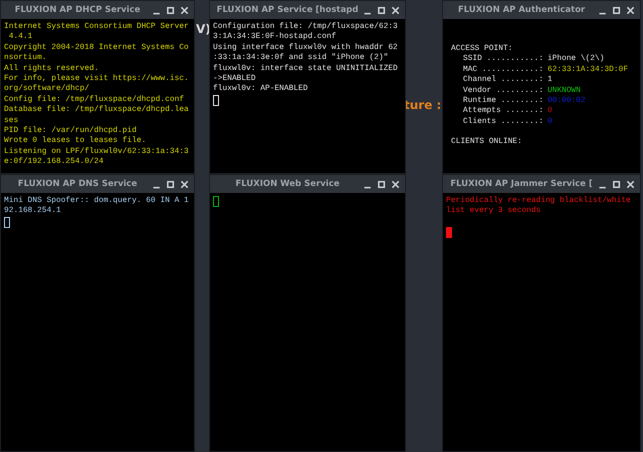  What do you see at coordinates (521, 10) in the screenshot?
I see `window-title: FLUXION AP Authenticator` at bounding box center [521, 10].